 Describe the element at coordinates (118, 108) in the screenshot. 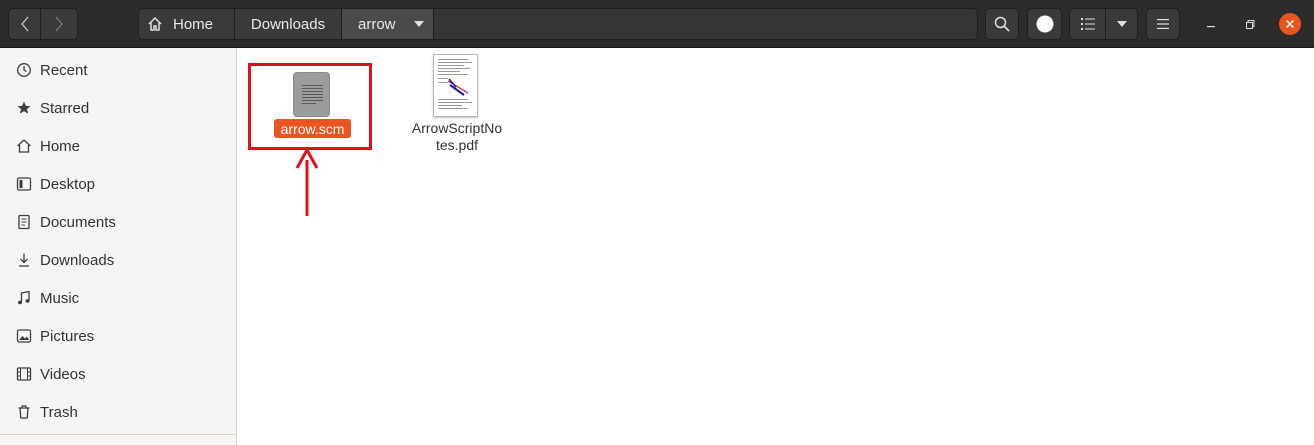

I see `sidebar-item-starred: Starred` at that location.